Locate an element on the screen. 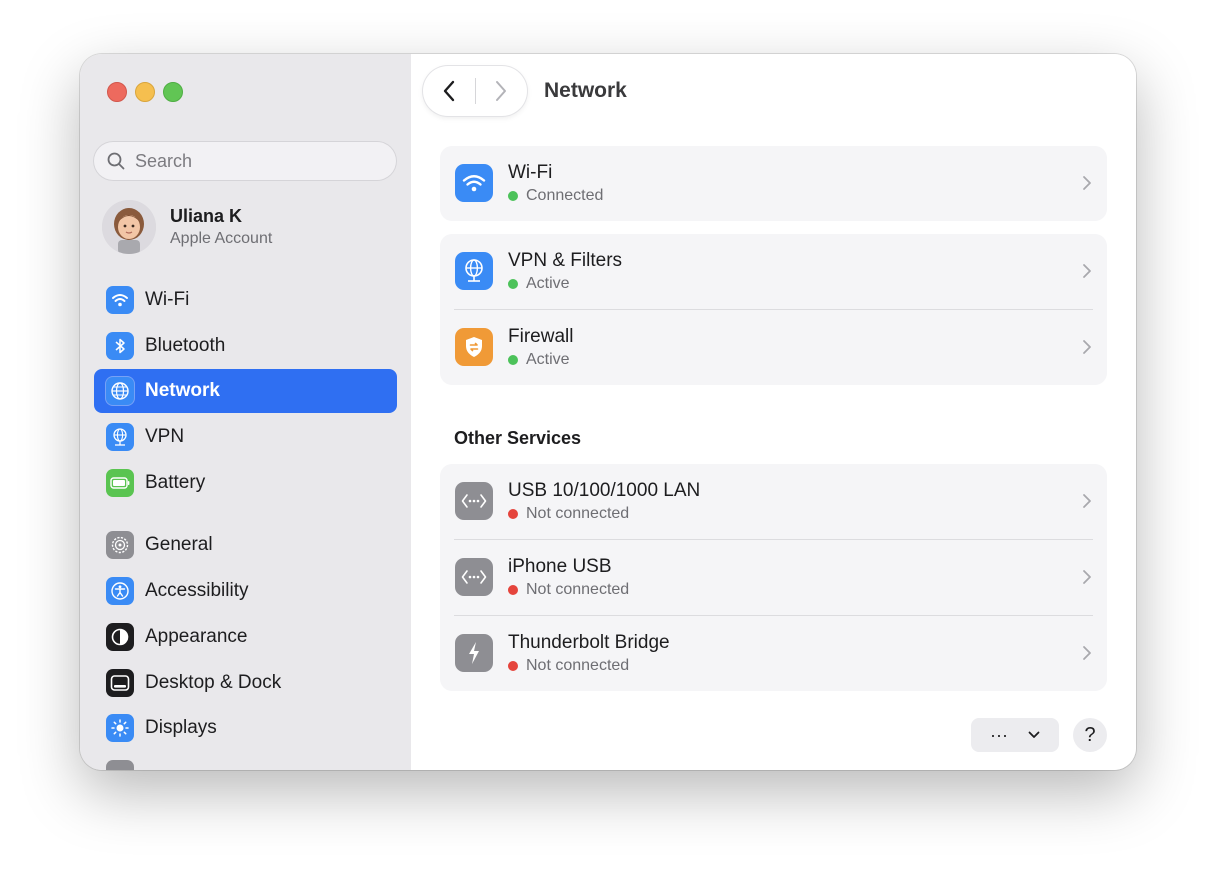  sidebar-item-wifi: Wi-Fi is located at coordinates (245, 300).